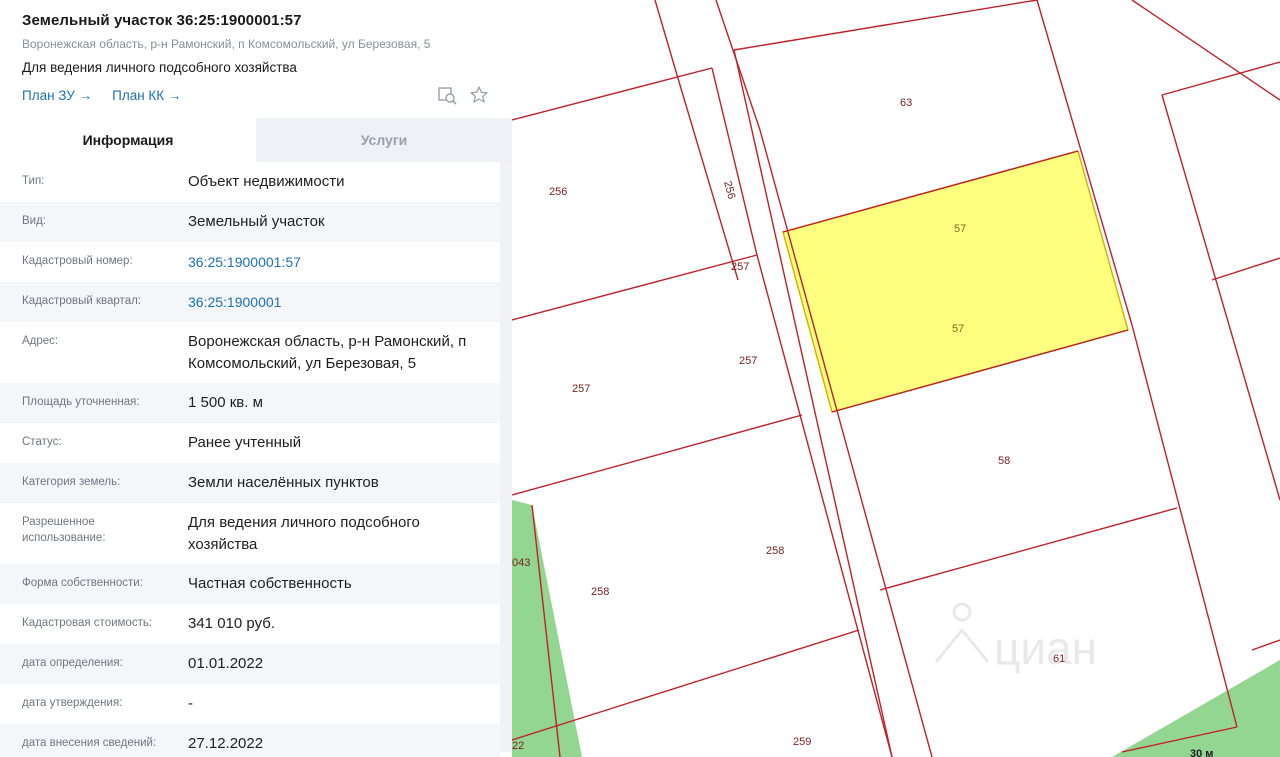 The width and height of the screenshot is (1280, 757). I want to click on row-label: Кадастровый квартал:, so click(81, 301).